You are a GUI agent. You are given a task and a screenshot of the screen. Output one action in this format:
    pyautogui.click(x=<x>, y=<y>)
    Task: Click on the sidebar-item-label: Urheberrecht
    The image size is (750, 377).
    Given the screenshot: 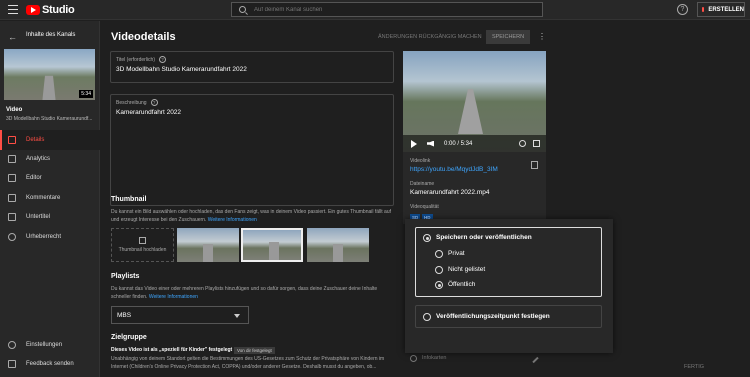 What is the action you would take?
    pyautogui.click(x=44, y=237)
    